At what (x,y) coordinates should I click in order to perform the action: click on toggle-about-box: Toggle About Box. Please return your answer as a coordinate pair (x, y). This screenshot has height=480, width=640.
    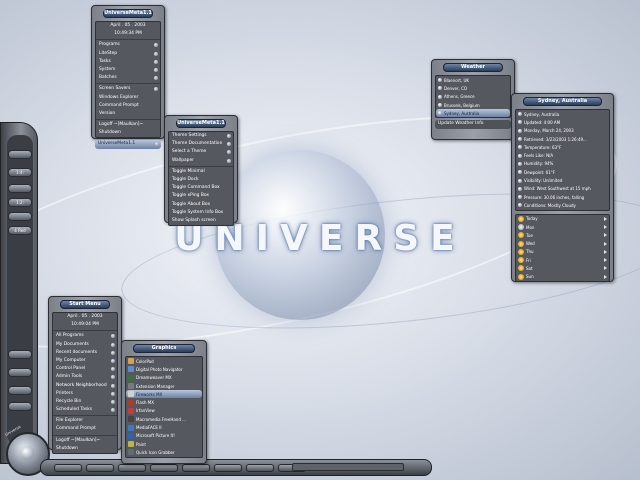
    Looking at the image, I should click on (201, 205).